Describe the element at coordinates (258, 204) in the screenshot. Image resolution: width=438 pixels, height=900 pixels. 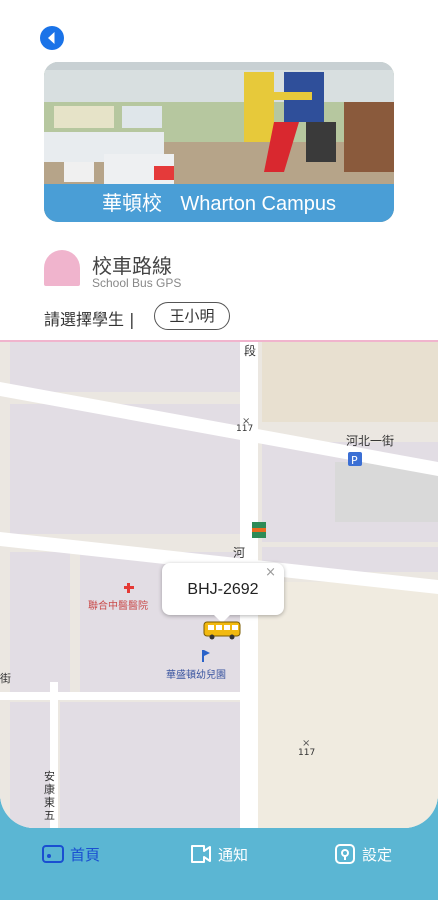
I see `campus-name: Wharton Campus` at that location.